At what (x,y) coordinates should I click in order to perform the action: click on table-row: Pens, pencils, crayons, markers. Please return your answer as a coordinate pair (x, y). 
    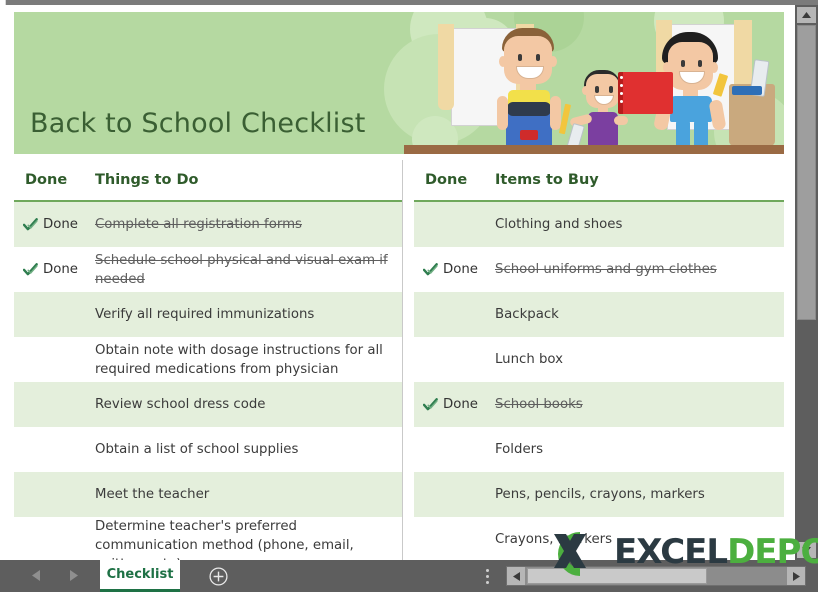
    Looking at the image, I should click on (599, 494).